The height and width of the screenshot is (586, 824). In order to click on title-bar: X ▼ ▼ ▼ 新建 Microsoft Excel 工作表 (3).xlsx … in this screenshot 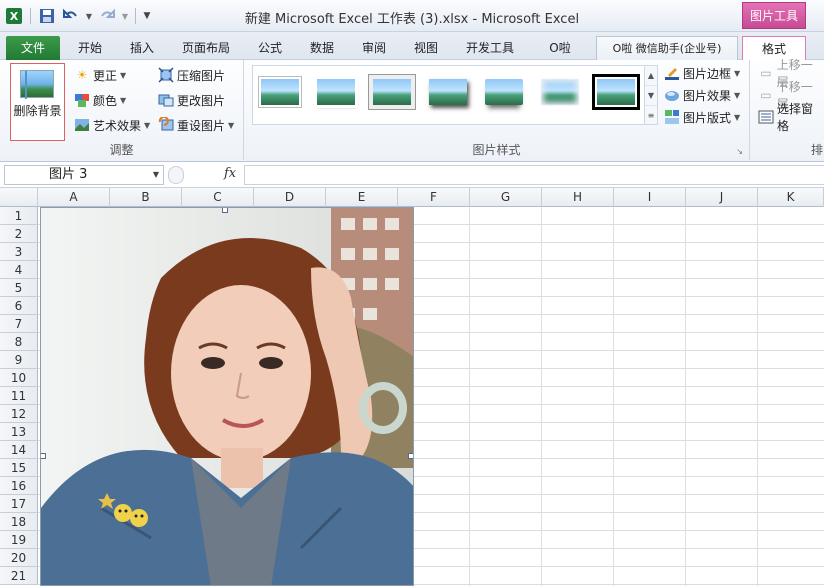, I will do `click(412, 16)`.